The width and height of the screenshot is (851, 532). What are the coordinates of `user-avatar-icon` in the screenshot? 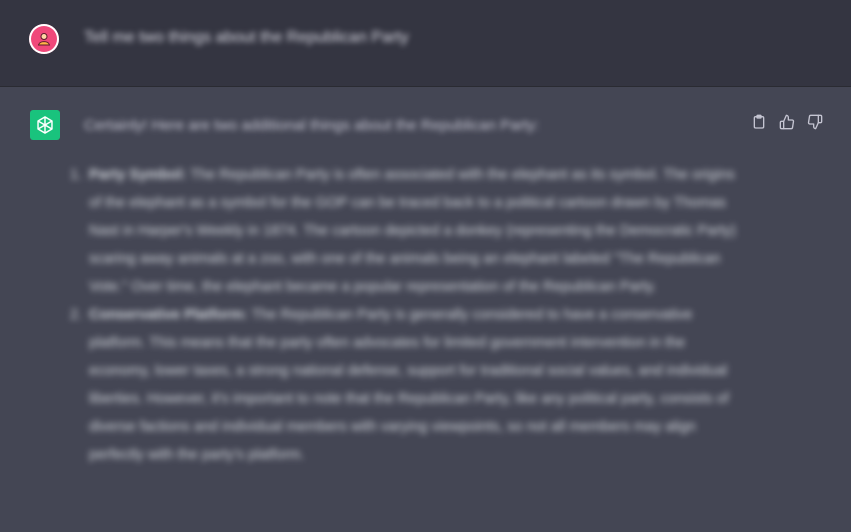 It's located at (44, 39).